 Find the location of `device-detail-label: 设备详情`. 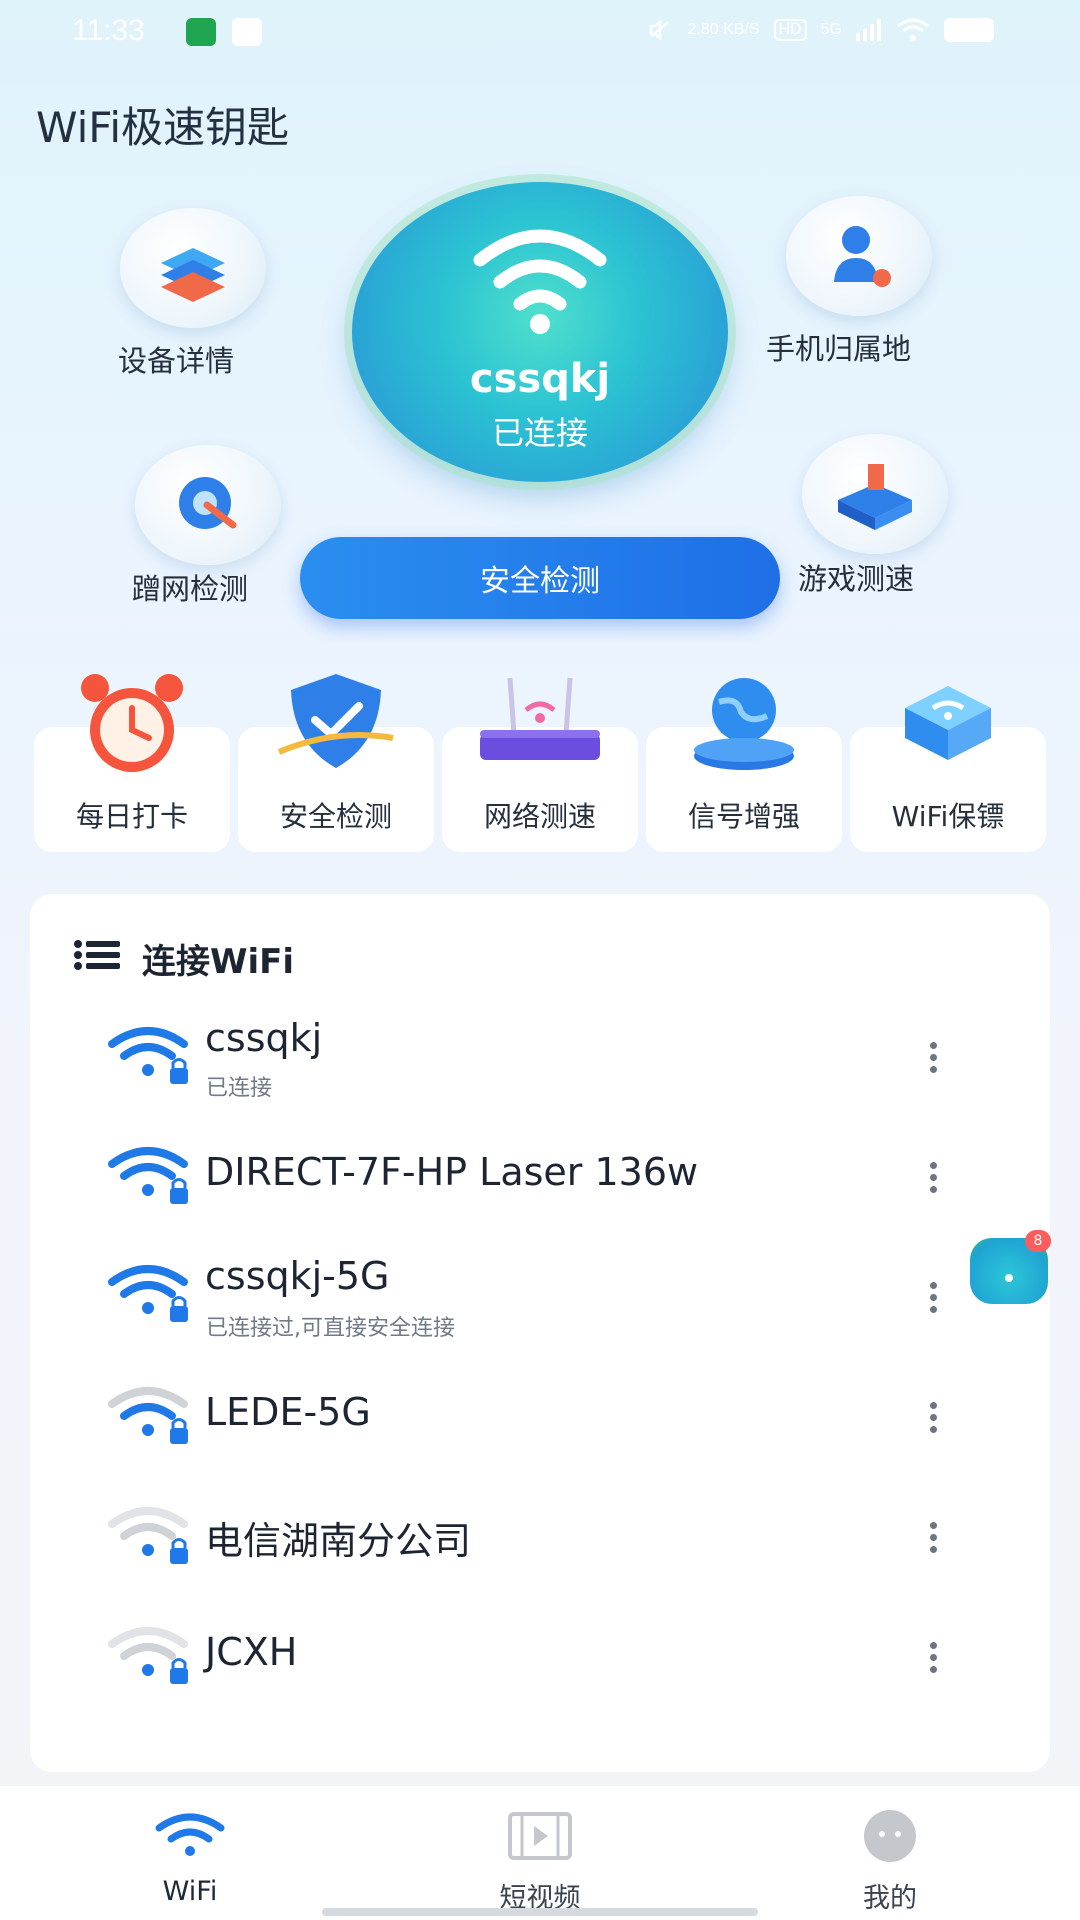

device-detail-label: 设备详情 is located at coordinates (176, 361).